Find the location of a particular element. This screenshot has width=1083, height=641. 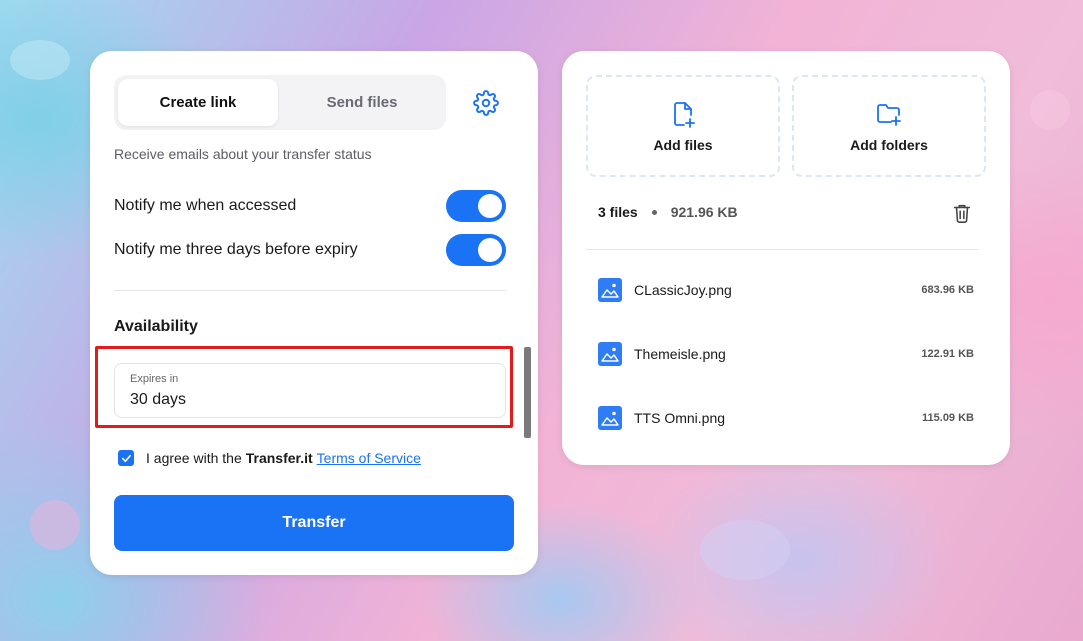

file-count: 3 files is located at coordinates (618, 212).